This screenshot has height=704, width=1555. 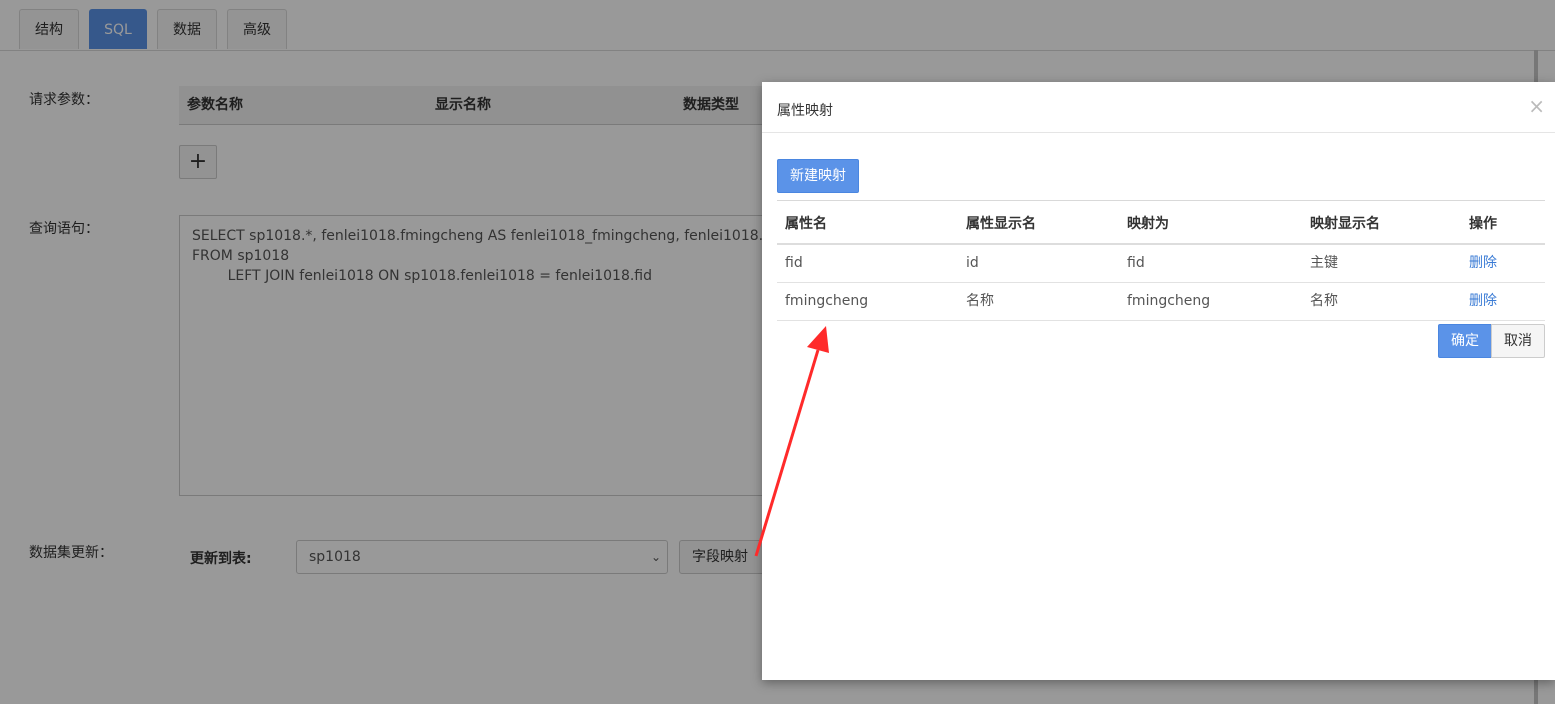 What do you see at coordinates (1345, 224) in the screenshot?
I see `col-map-display: 映射显示名` at bounding box center [1345, 224].